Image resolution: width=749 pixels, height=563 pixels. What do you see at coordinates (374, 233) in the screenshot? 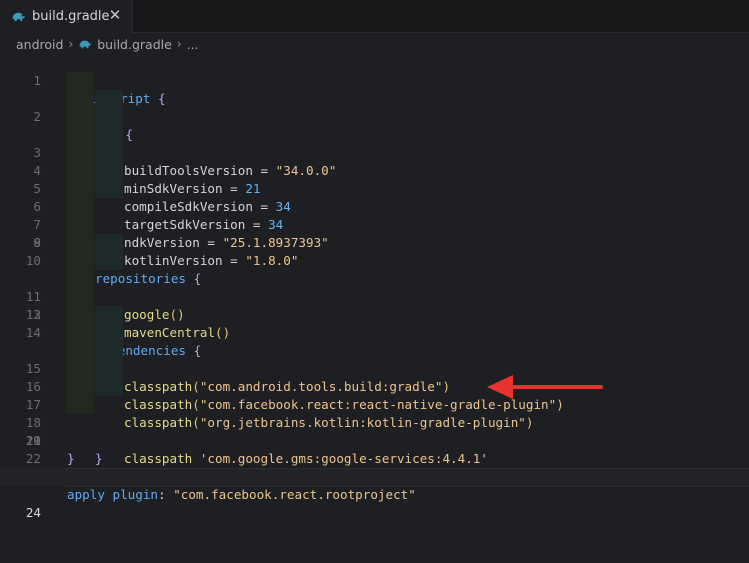
I see `code-line: 9 }` at bounding box center [374, 233].